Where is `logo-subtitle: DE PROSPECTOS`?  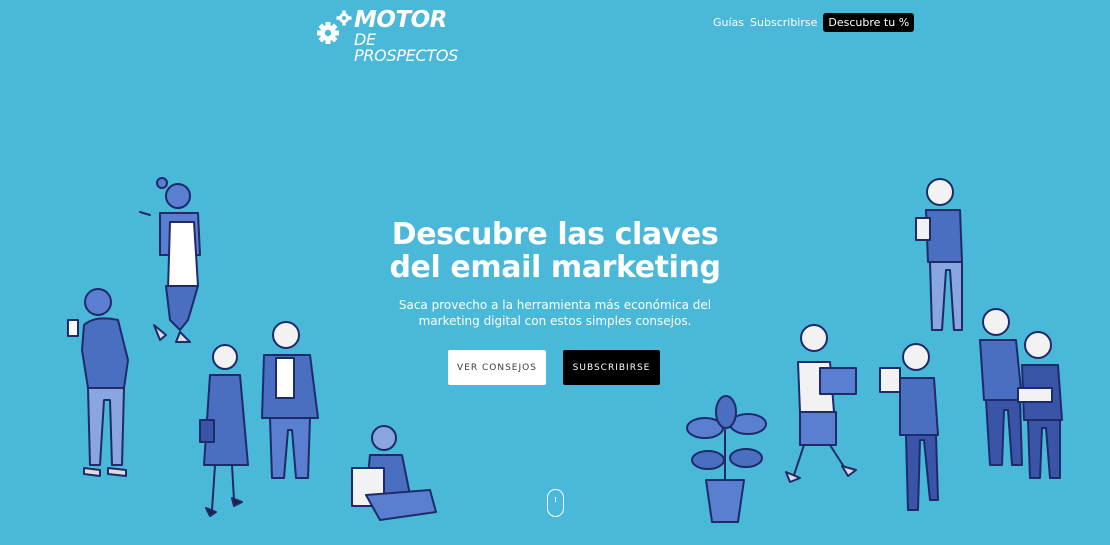 logo-subtitle: DE PROSPECTOS is located at coordinates (406, 47).